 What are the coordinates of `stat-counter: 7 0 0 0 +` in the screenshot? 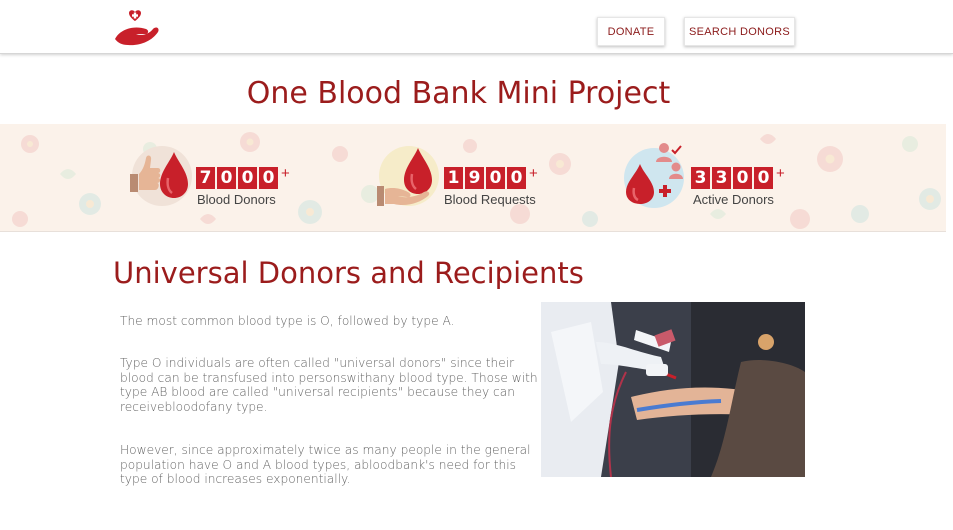 It's located at (243, 177).